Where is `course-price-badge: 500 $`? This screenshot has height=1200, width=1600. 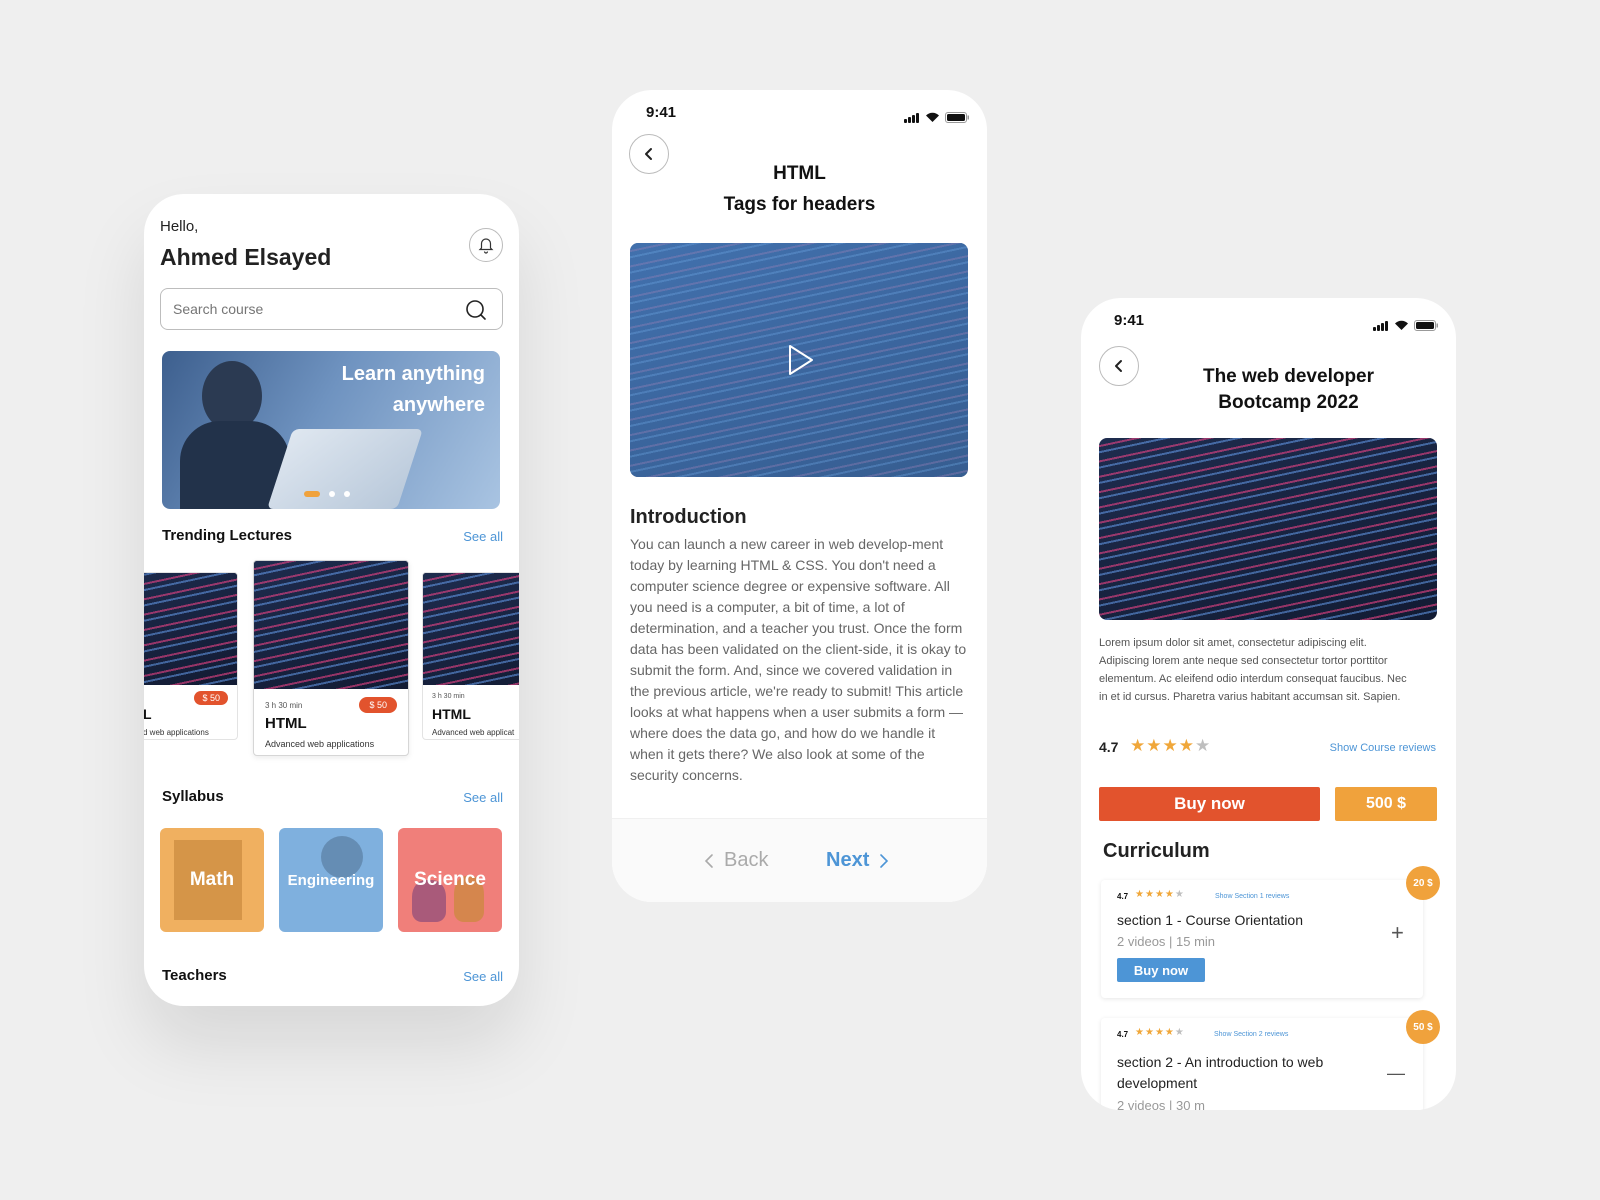 course-price-badge: 500 $ is located at coordinates (1386, 804).